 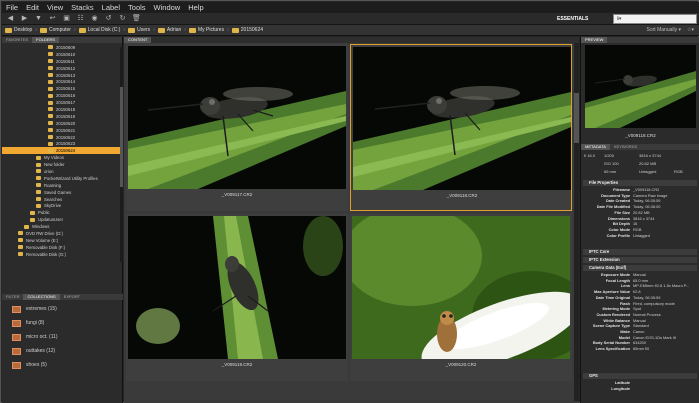 What do you see at coordinates (138, 40) in the screenshot?
I see `tab-content: CONTENT` at bounding box center [138, 40].